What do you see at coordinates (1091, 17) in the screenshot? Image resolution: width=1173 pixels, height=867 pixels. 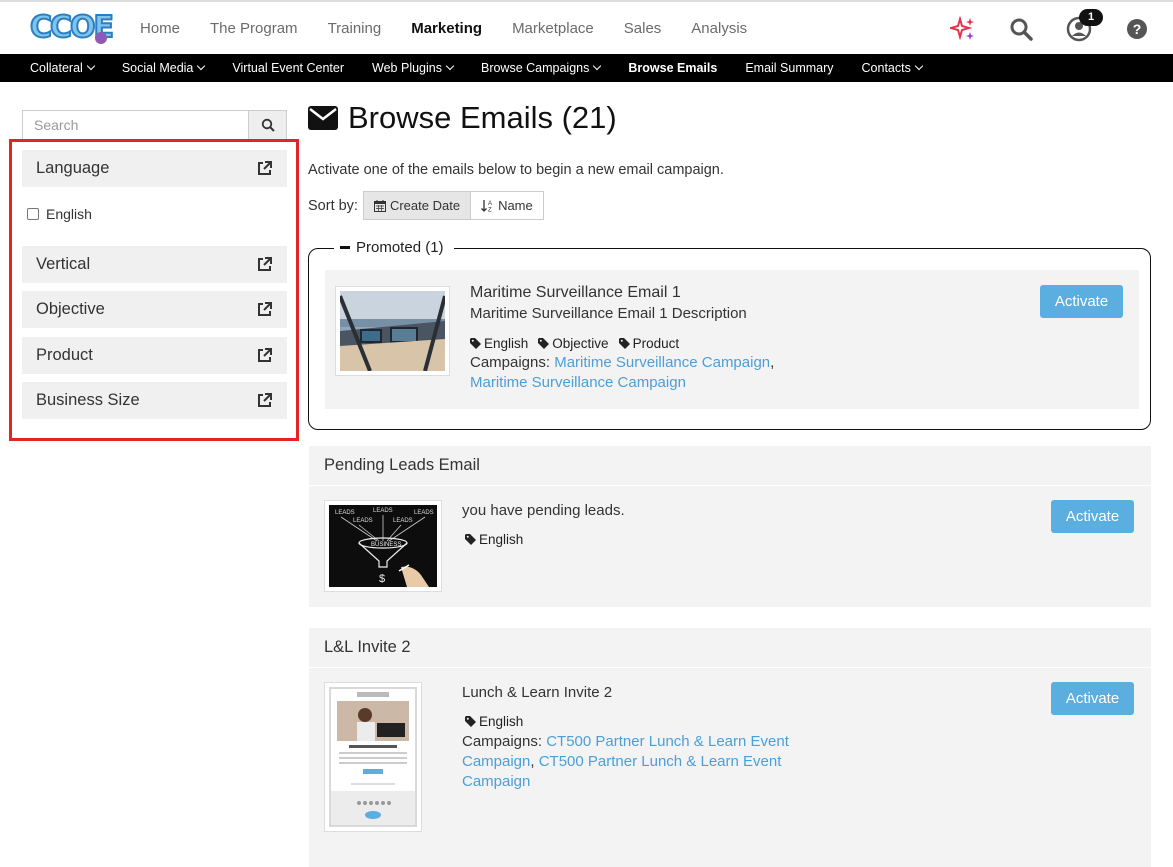 I see `notification-badge: 1` at bounding box center [1091, 17].